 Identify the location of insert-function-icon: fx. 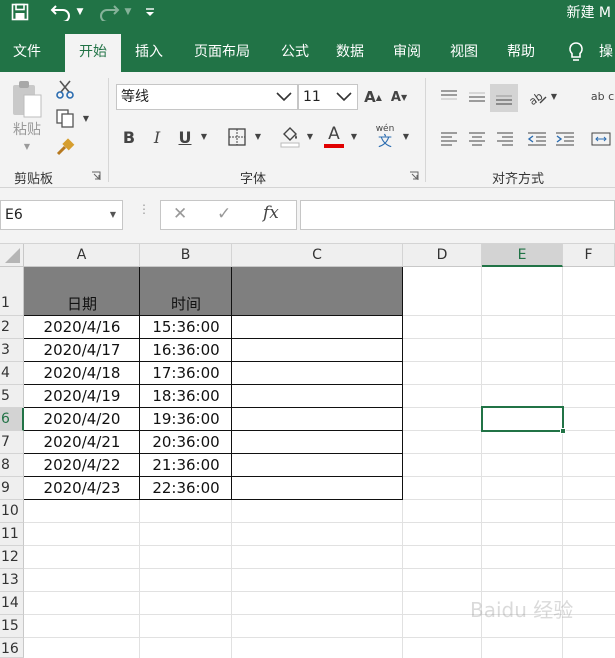
(271, 213).